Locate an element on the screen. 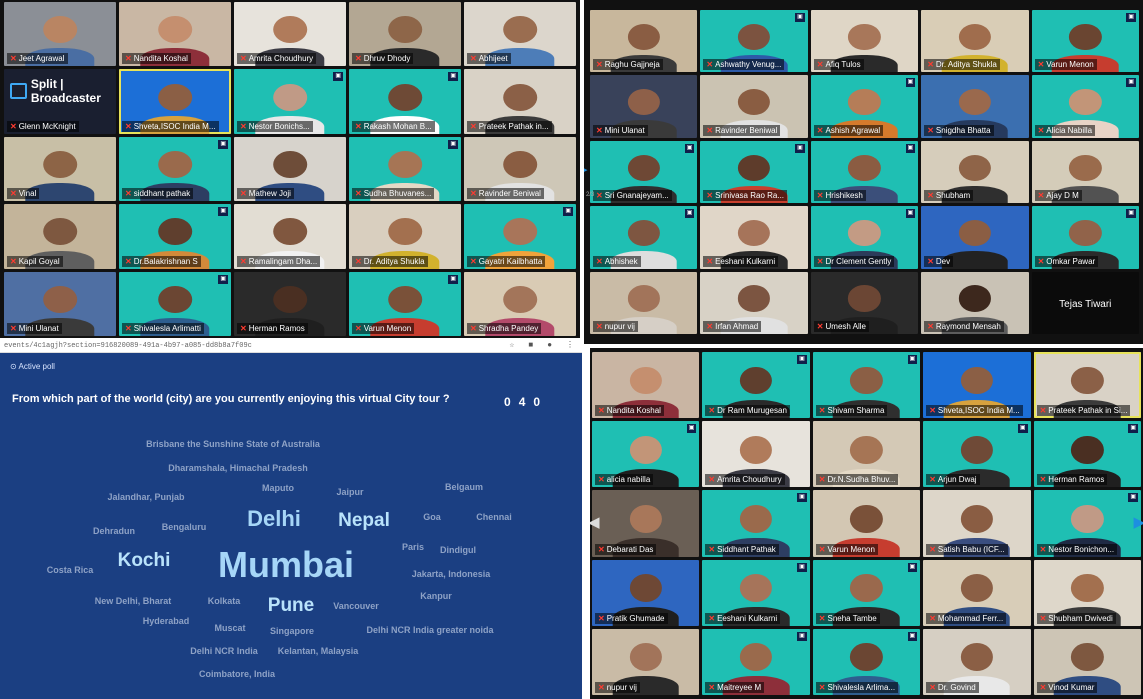 The image size is (1143, 699). participant-name-label: ✕ Varun Menon is located at coordinates (1065, 65).